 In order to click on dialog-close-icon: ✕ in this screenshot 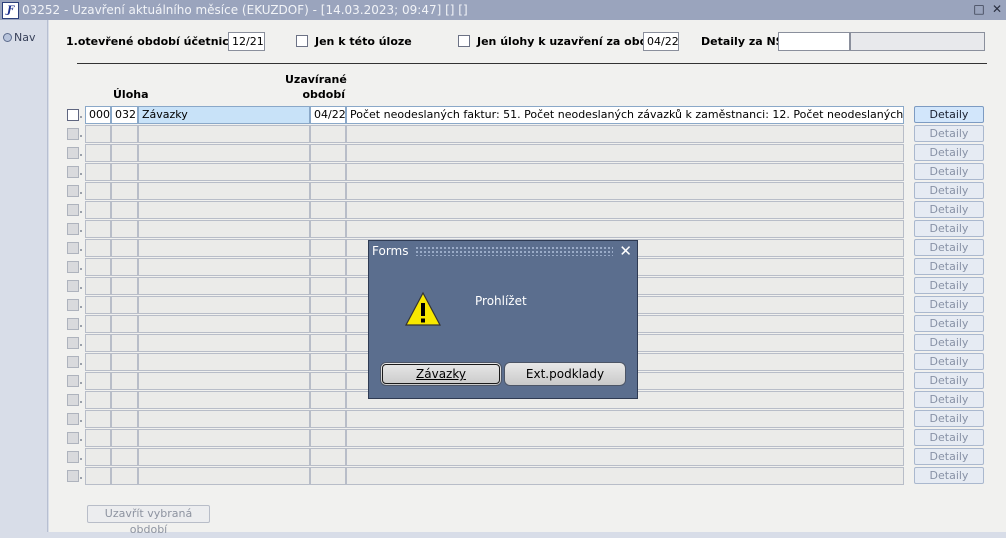, I will do `click(625, 251)`.